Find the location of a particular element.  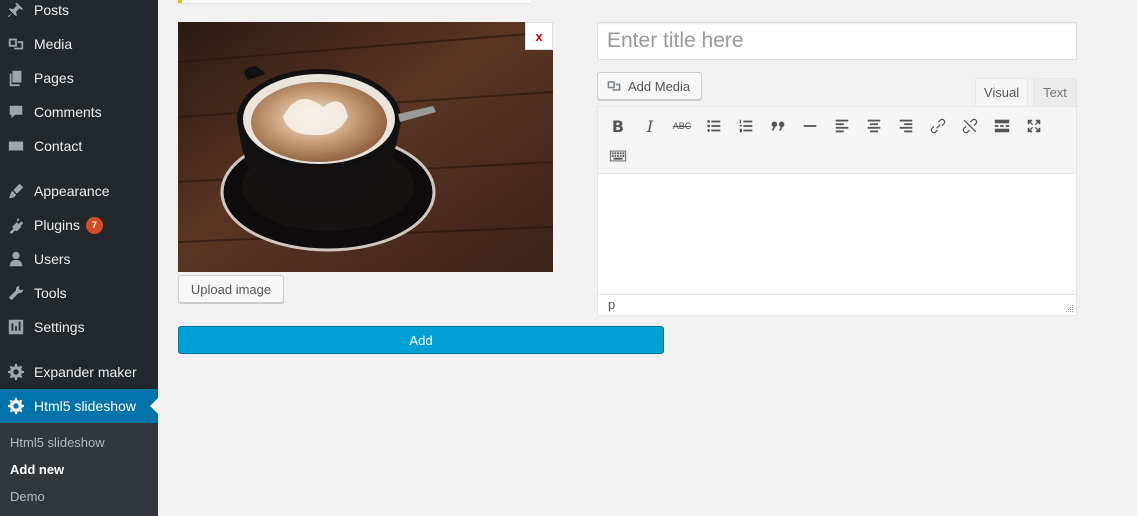

plug-icon is located at coordinates (16, 225).